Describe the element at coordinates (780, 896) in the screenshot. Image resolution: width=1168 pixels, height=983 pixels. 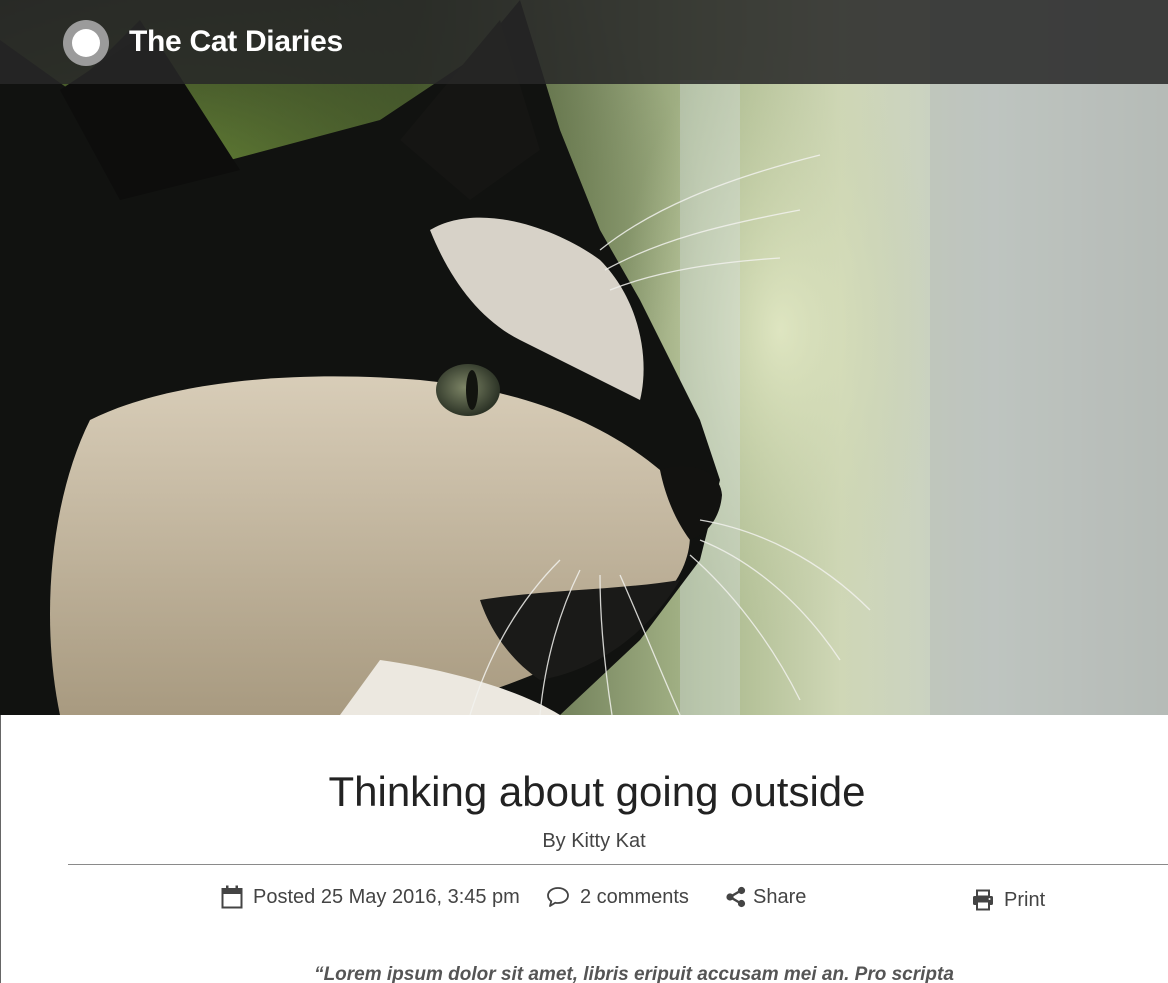
I see `share-label: Share` at that location.